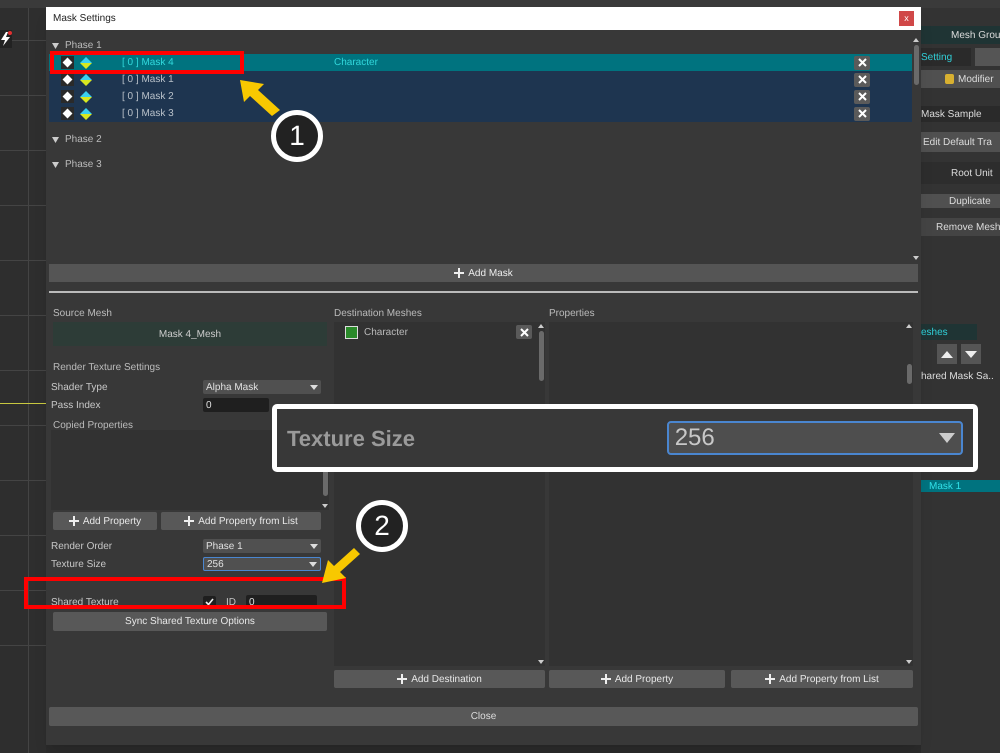 Image resolution: width=1000 pixels, height=753 pixels. What do you see at coordinates (262, 564) in the screenshot?
I see `dropdown: 256` at bounding box center [262, 564].